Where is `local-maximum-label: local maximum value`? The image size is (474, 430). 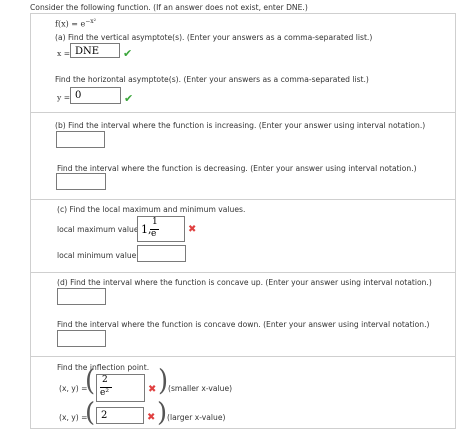 local-maximum-label: local maximum value is located at coordinates (98, 229).